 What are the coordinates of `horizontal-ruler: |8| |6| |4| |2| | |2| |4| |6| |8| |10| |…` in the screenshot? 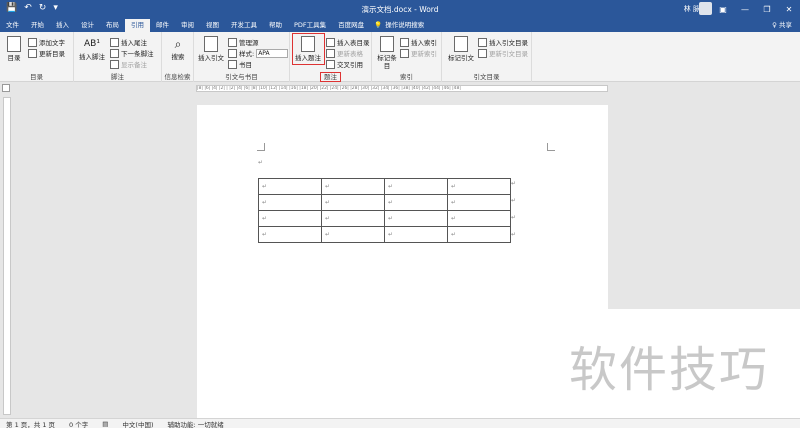 It's located at (402, 88).